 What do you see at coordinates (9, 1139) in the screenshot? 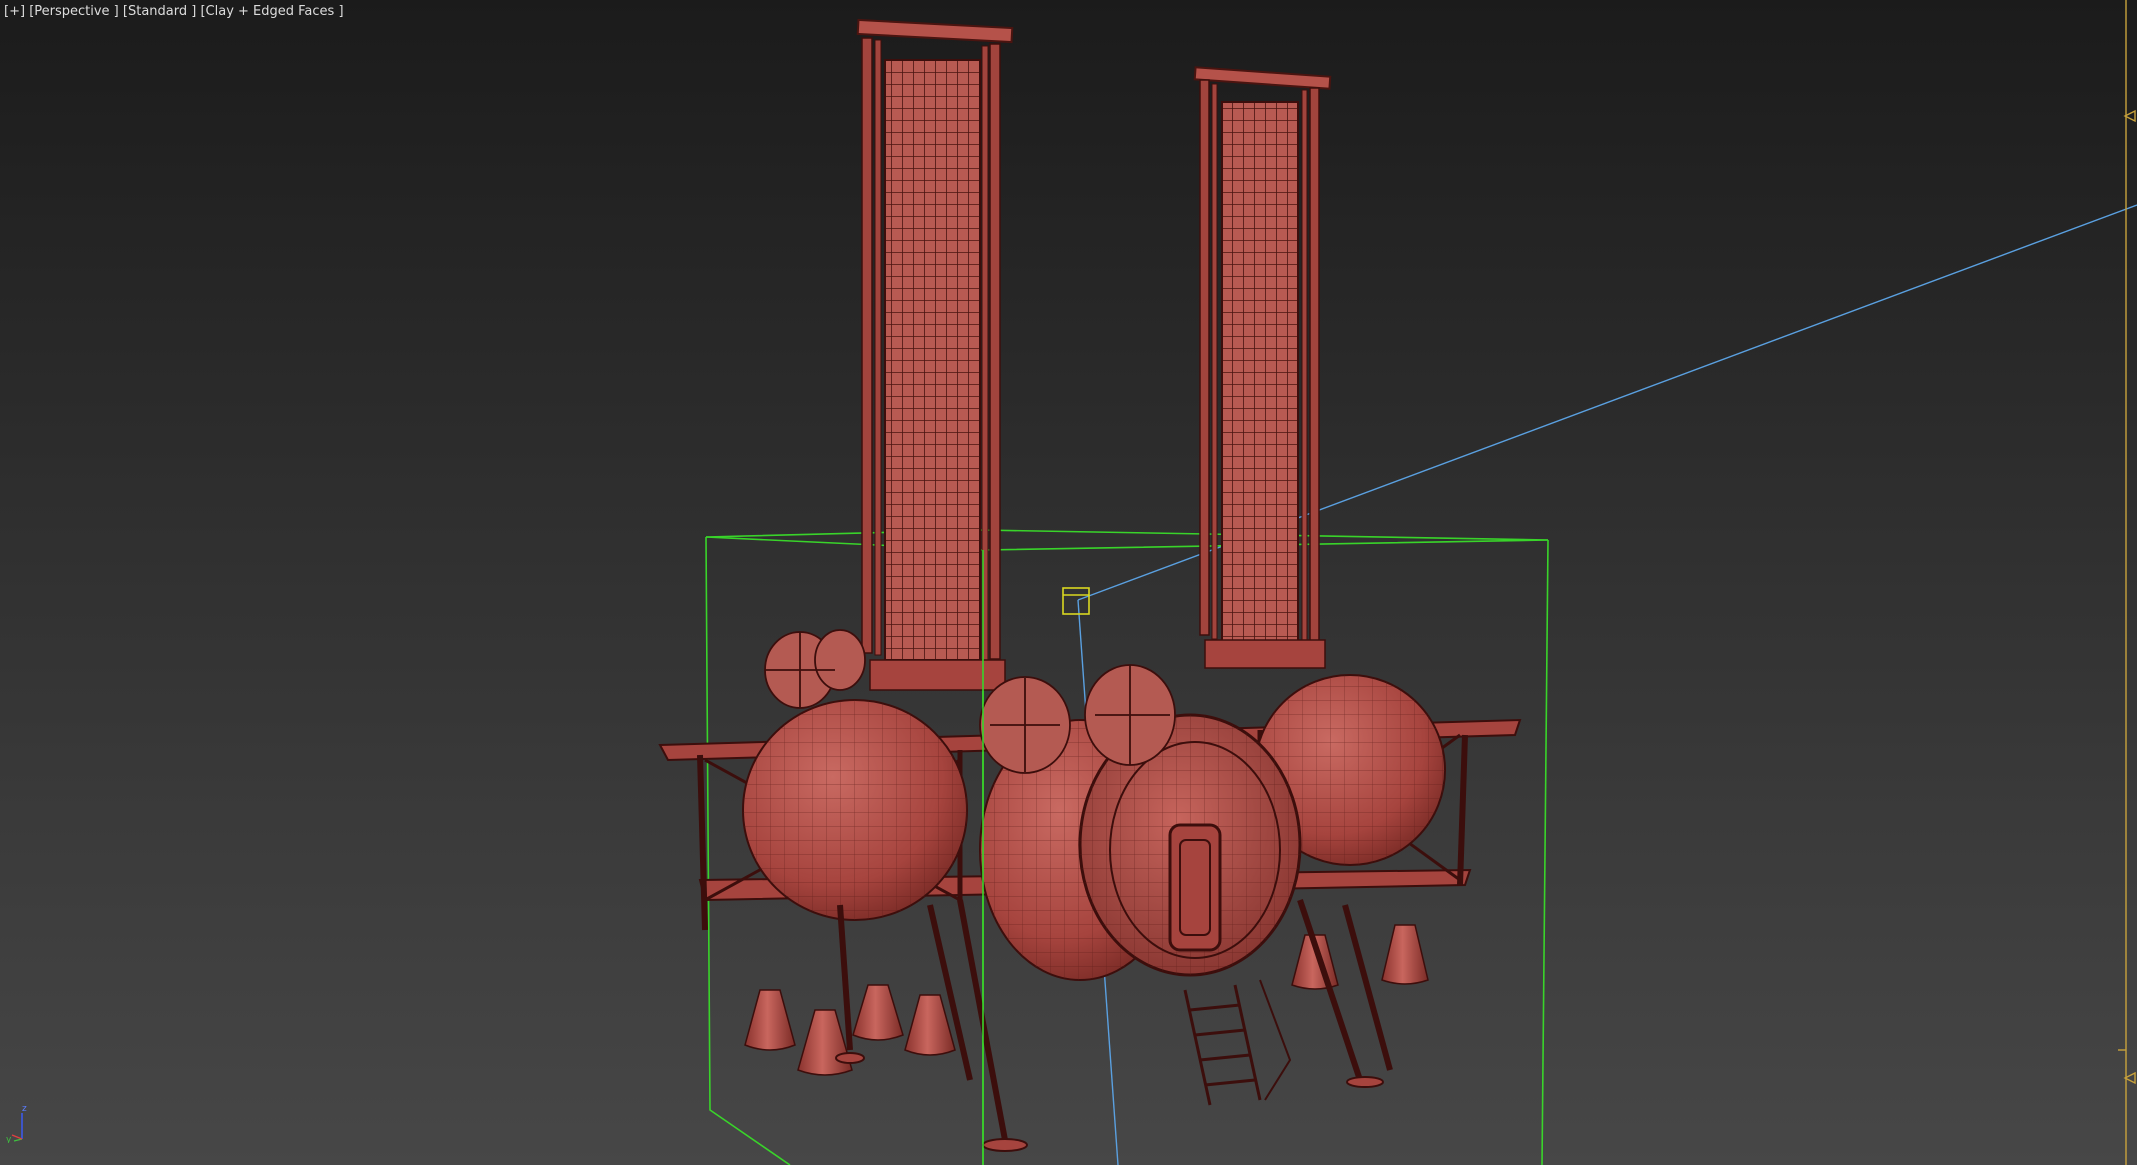
I see `axis-label-y: y` at bounding box center [9, 1139].